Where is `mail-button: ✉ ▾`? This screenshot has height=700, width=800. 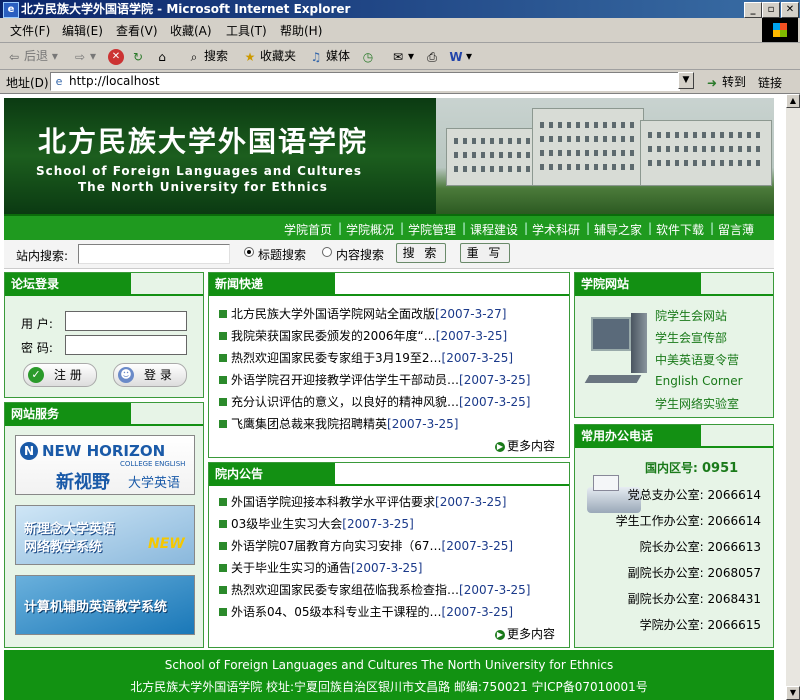
mail-button: ✉ ▾ is located at coordinates (402, 56).